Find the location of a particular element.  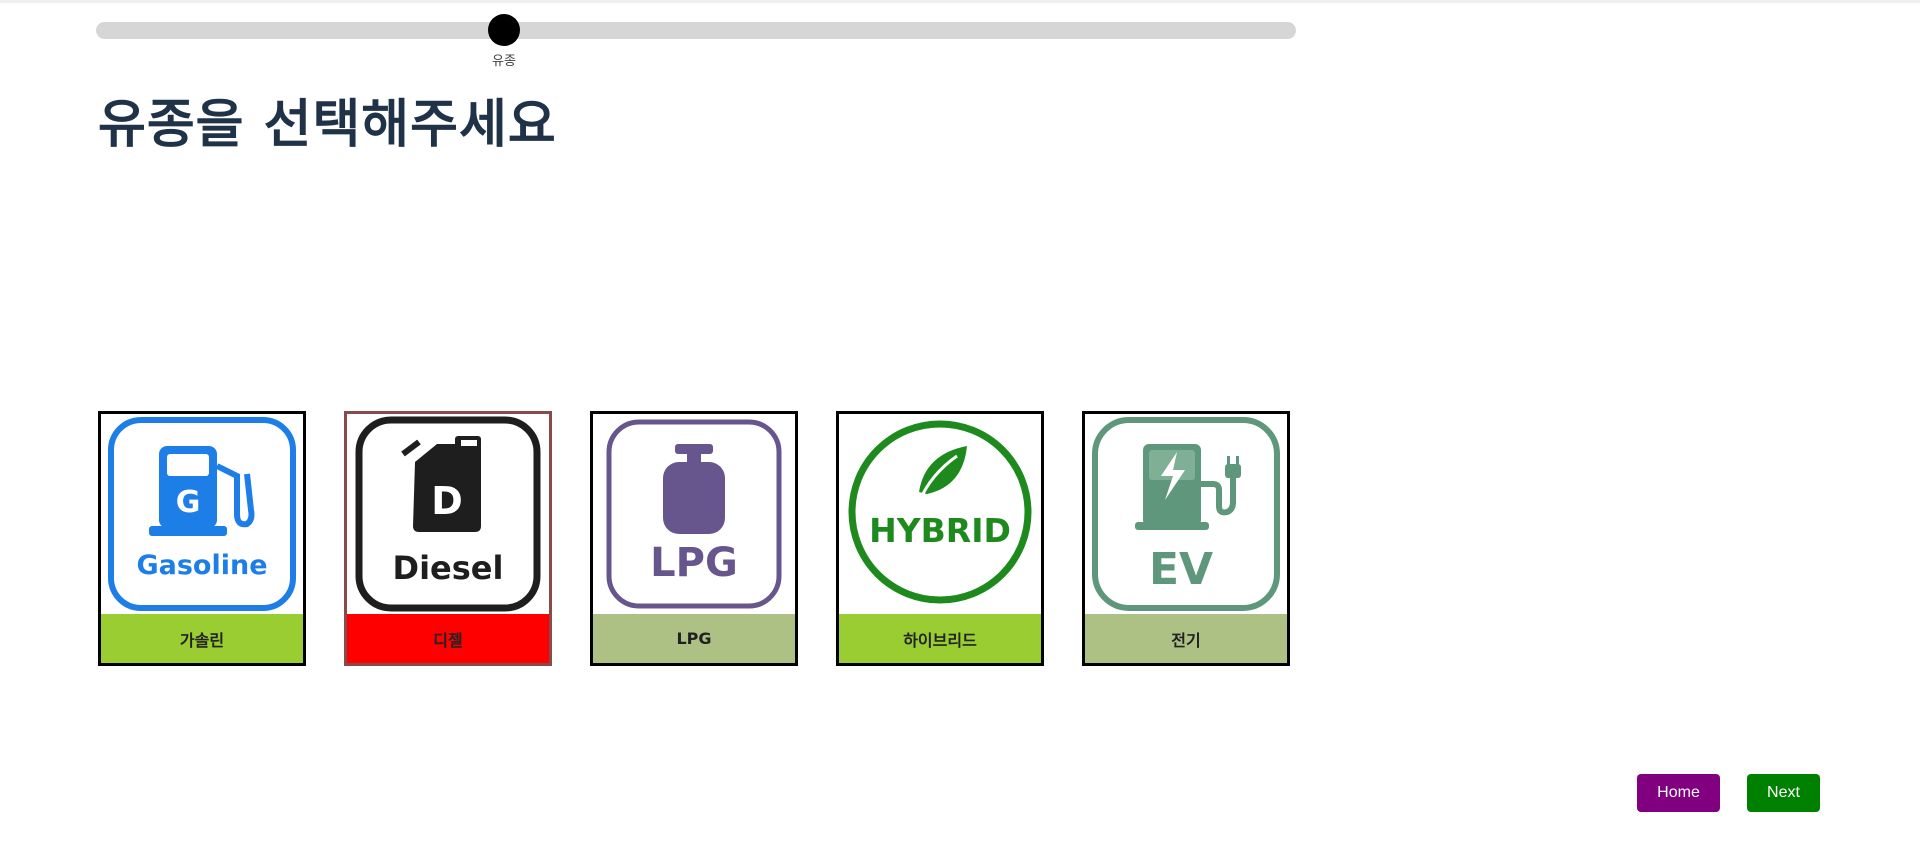

lpg-cylinder-icon: LPG is located at coordinates (694, 514).